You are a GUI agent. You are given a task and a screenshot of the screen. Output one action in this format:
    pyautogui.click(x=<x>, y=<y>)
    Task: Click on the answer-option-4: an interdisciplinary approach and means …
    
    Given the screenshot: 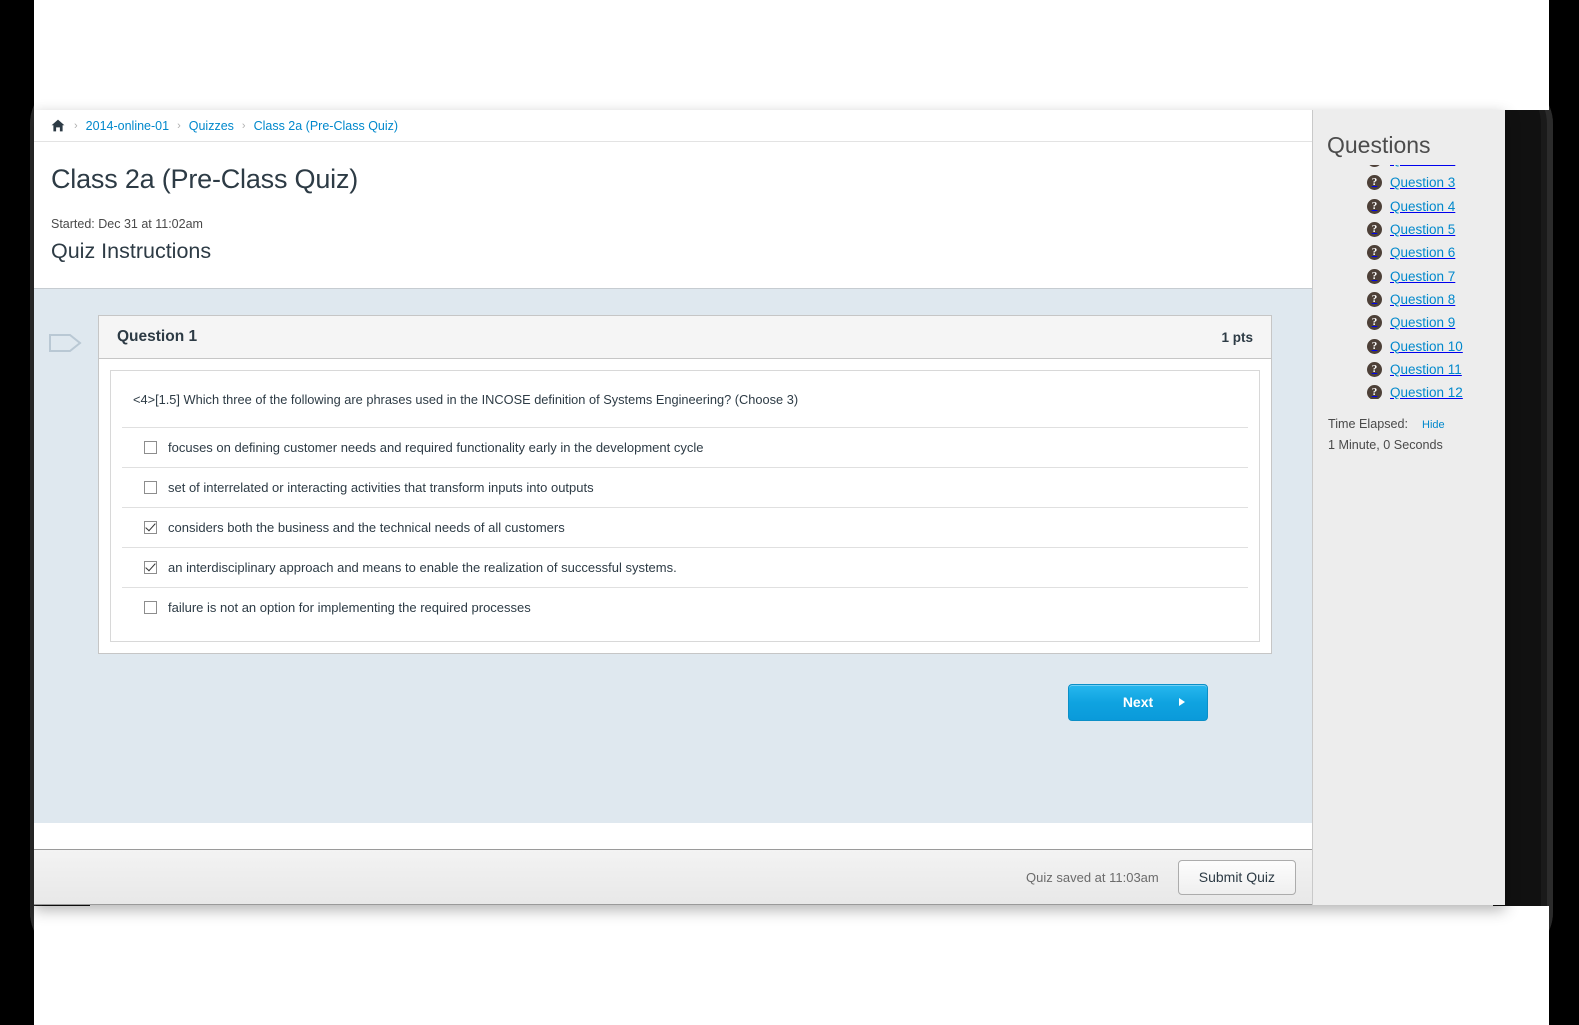 What is the action you would take?
    pyautogui.click(x=685, y=566)
    